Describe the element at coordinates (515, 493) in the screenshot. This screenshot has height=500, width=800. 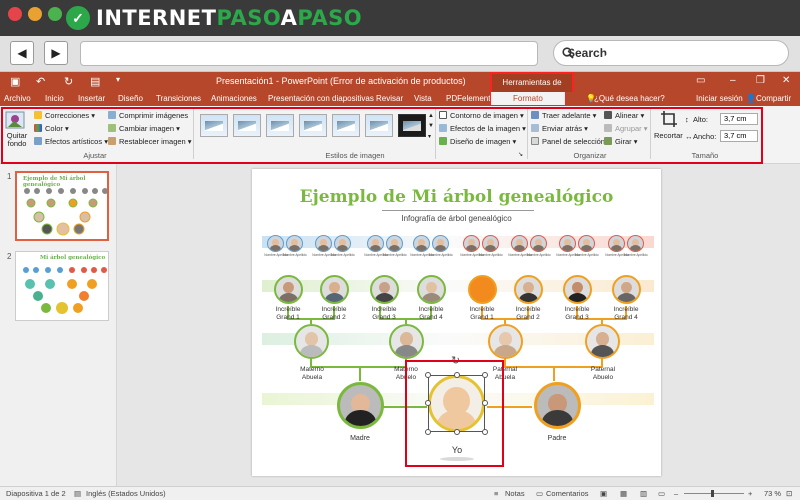
I see `notes-button: Notas` at that location.